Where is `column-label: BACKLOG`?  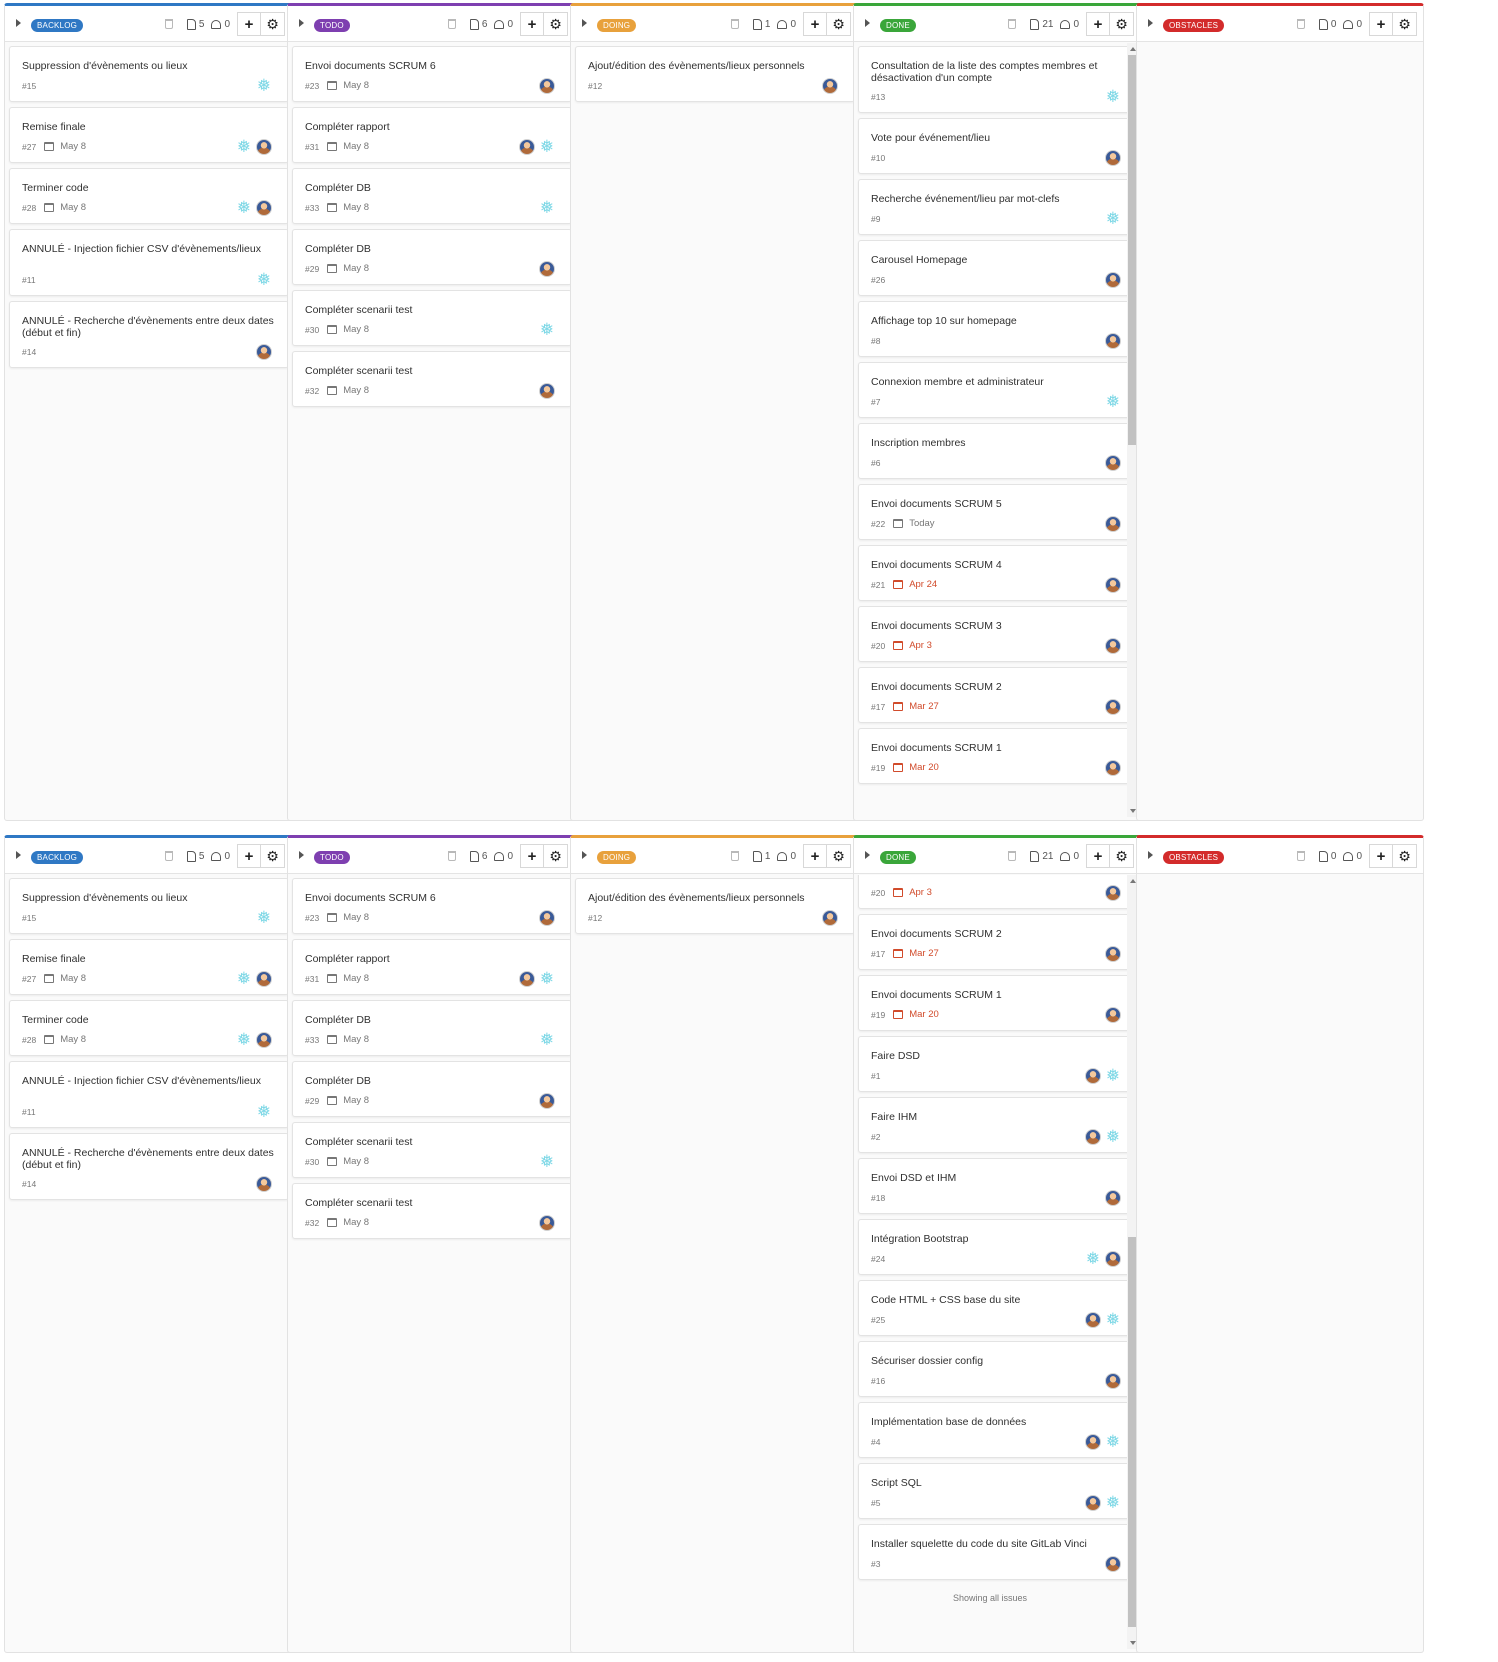 column-label: BACKLOG is located at coordinates (57, 25).